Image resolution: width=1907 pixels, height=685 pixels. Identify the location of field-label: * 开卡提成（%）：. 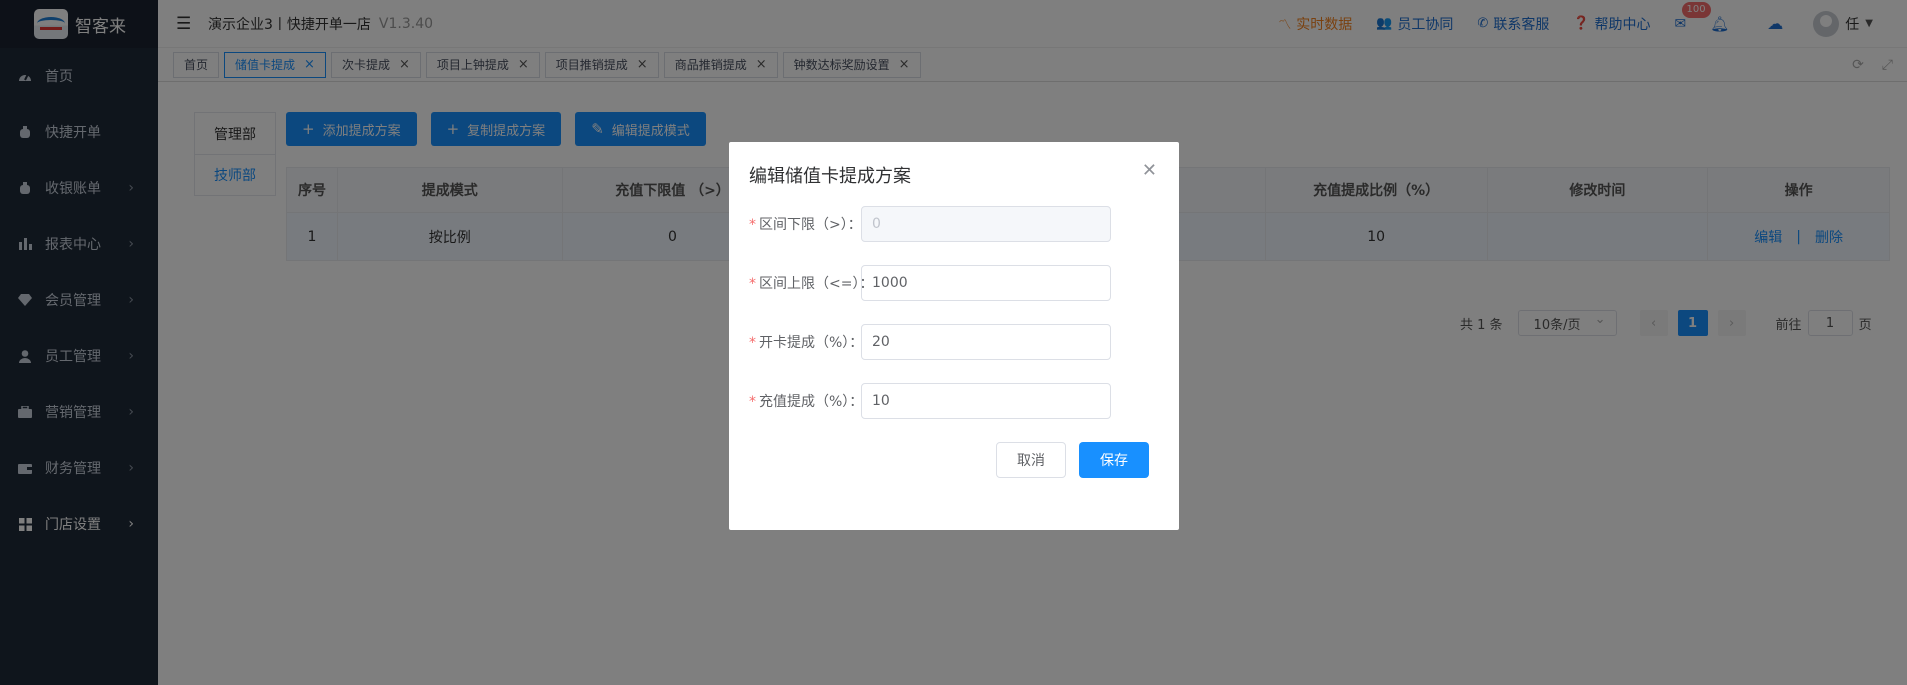
(806, 342).